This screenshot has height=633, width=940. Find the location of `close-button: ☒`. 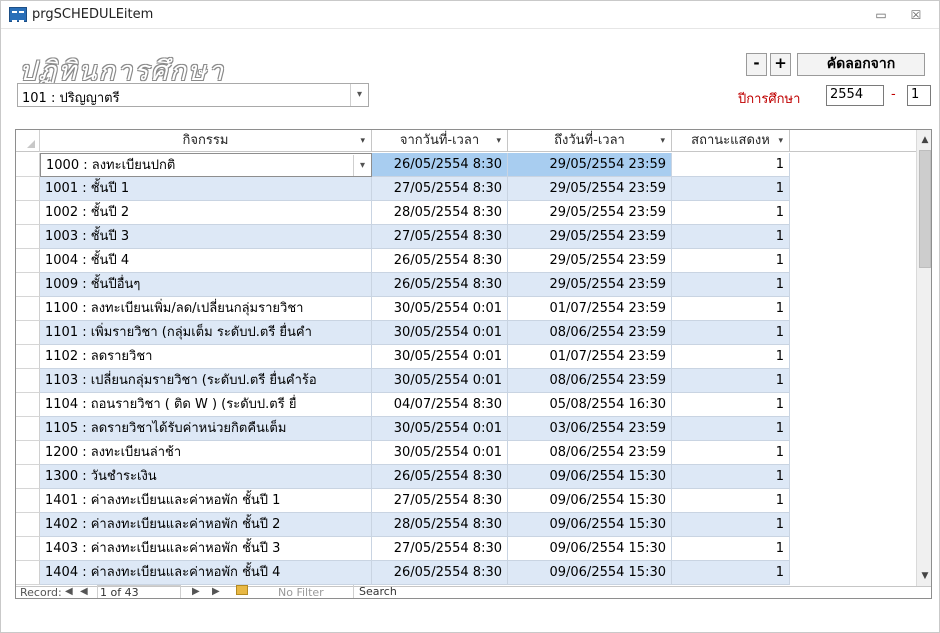

close-button: ☒ is located at coordinates (916, 15).